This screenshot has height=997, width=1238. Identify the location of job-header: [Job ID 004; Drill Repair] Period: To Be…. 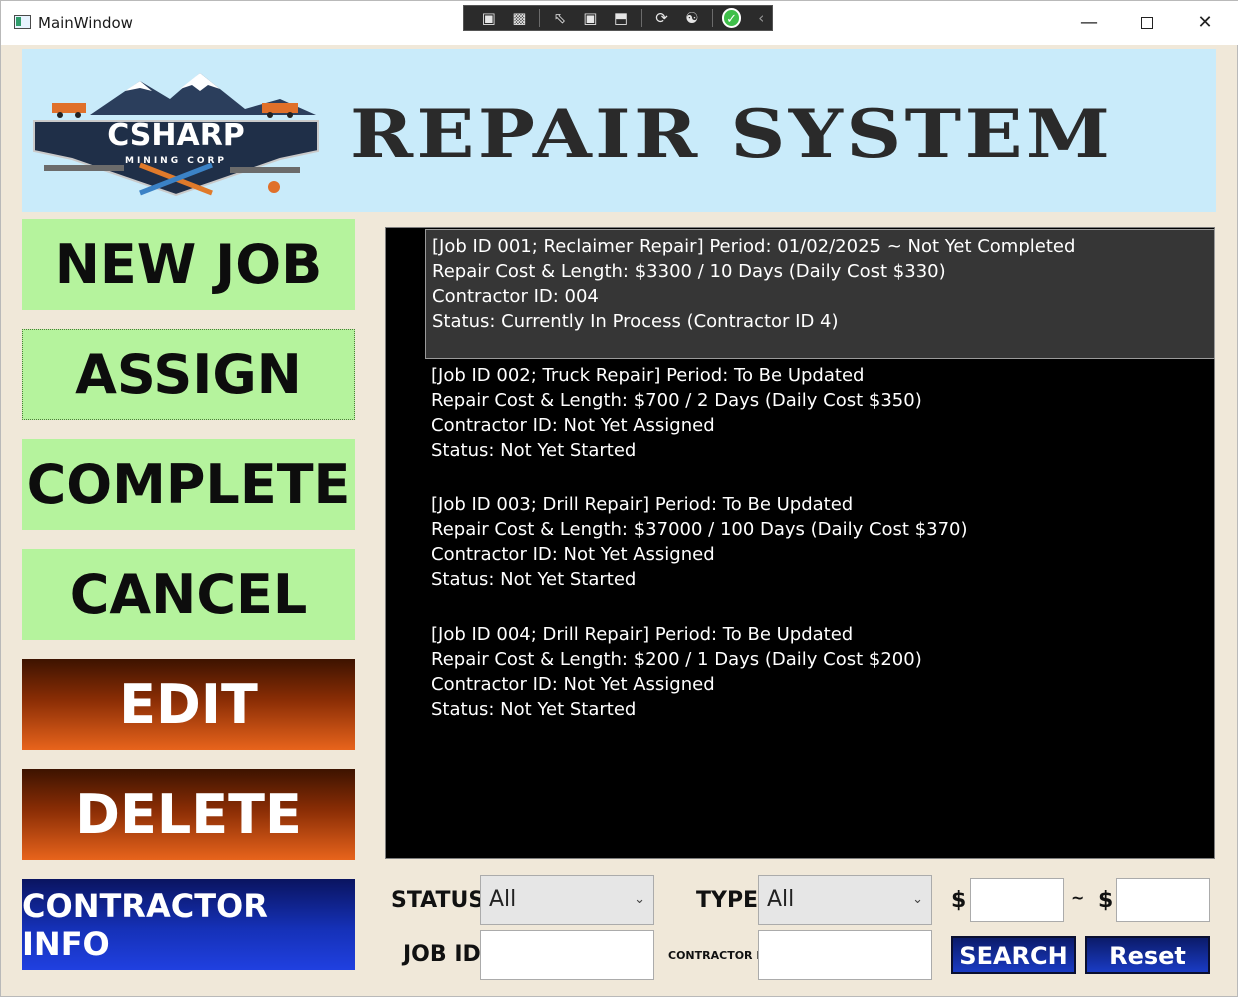
(820, 634).